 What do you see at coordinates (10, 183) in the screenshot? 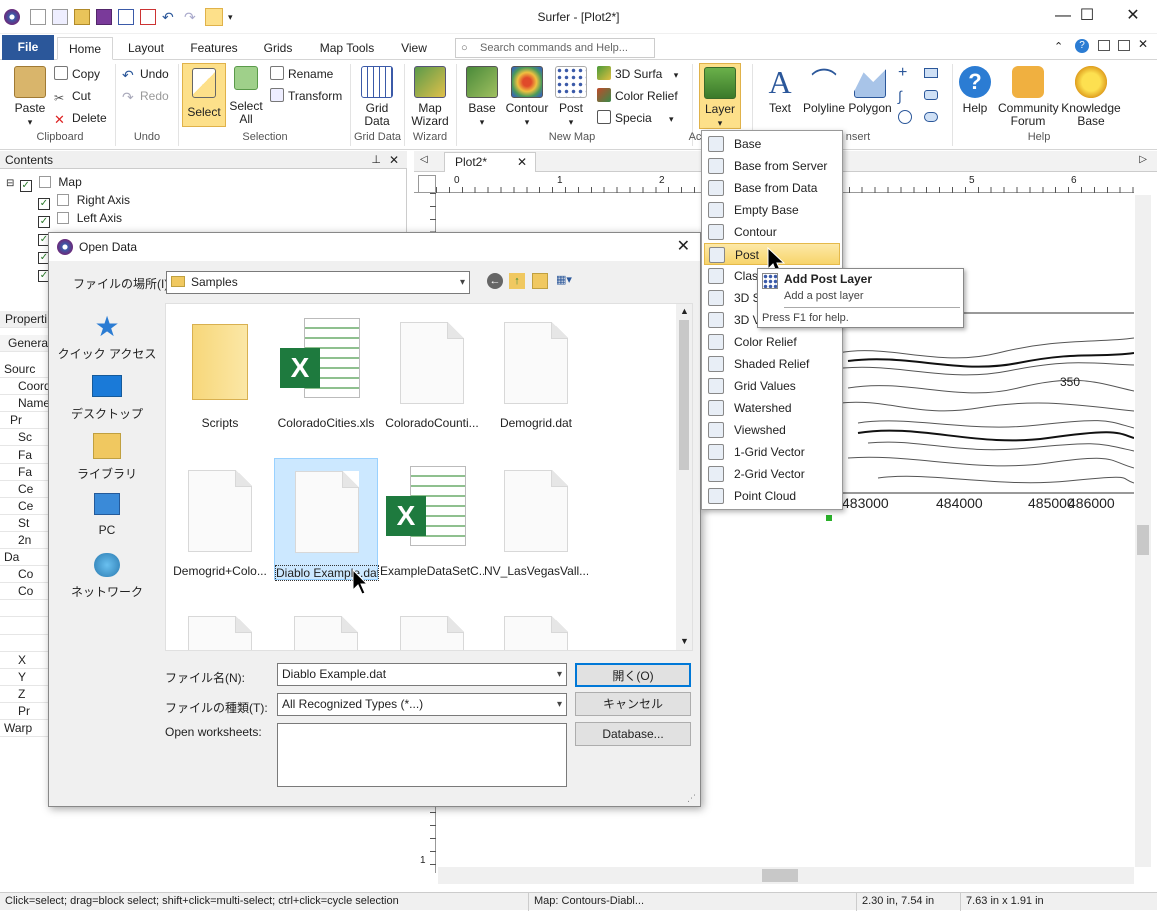
I see `collapse-icon: ⊟` at bounding box center [10, 183].